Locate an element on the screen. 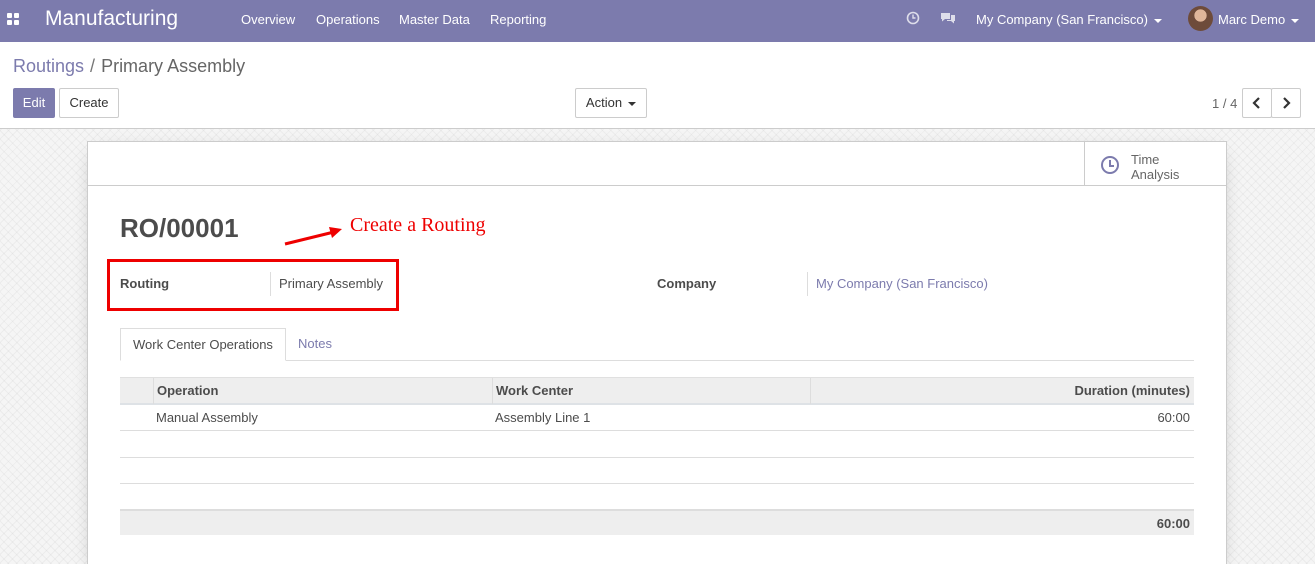  action-label: Action is located at coordinates (604, 102).